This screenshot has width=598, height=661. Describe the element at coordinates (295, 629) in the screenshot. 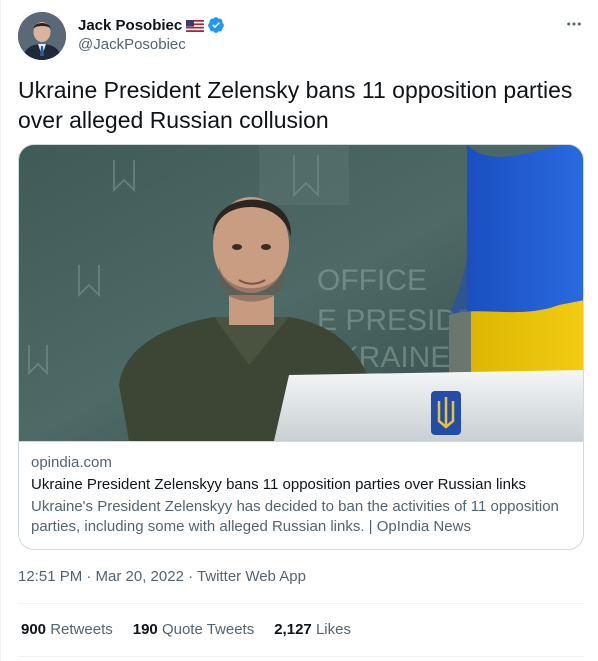

I see `likes-count: 2,127` at that location.